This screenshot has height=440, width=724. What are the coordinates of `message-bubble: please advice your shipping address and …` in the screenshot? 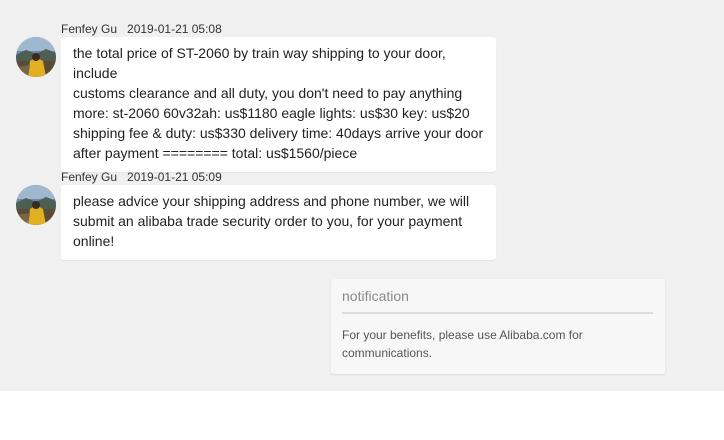 It's located at (278, 222).